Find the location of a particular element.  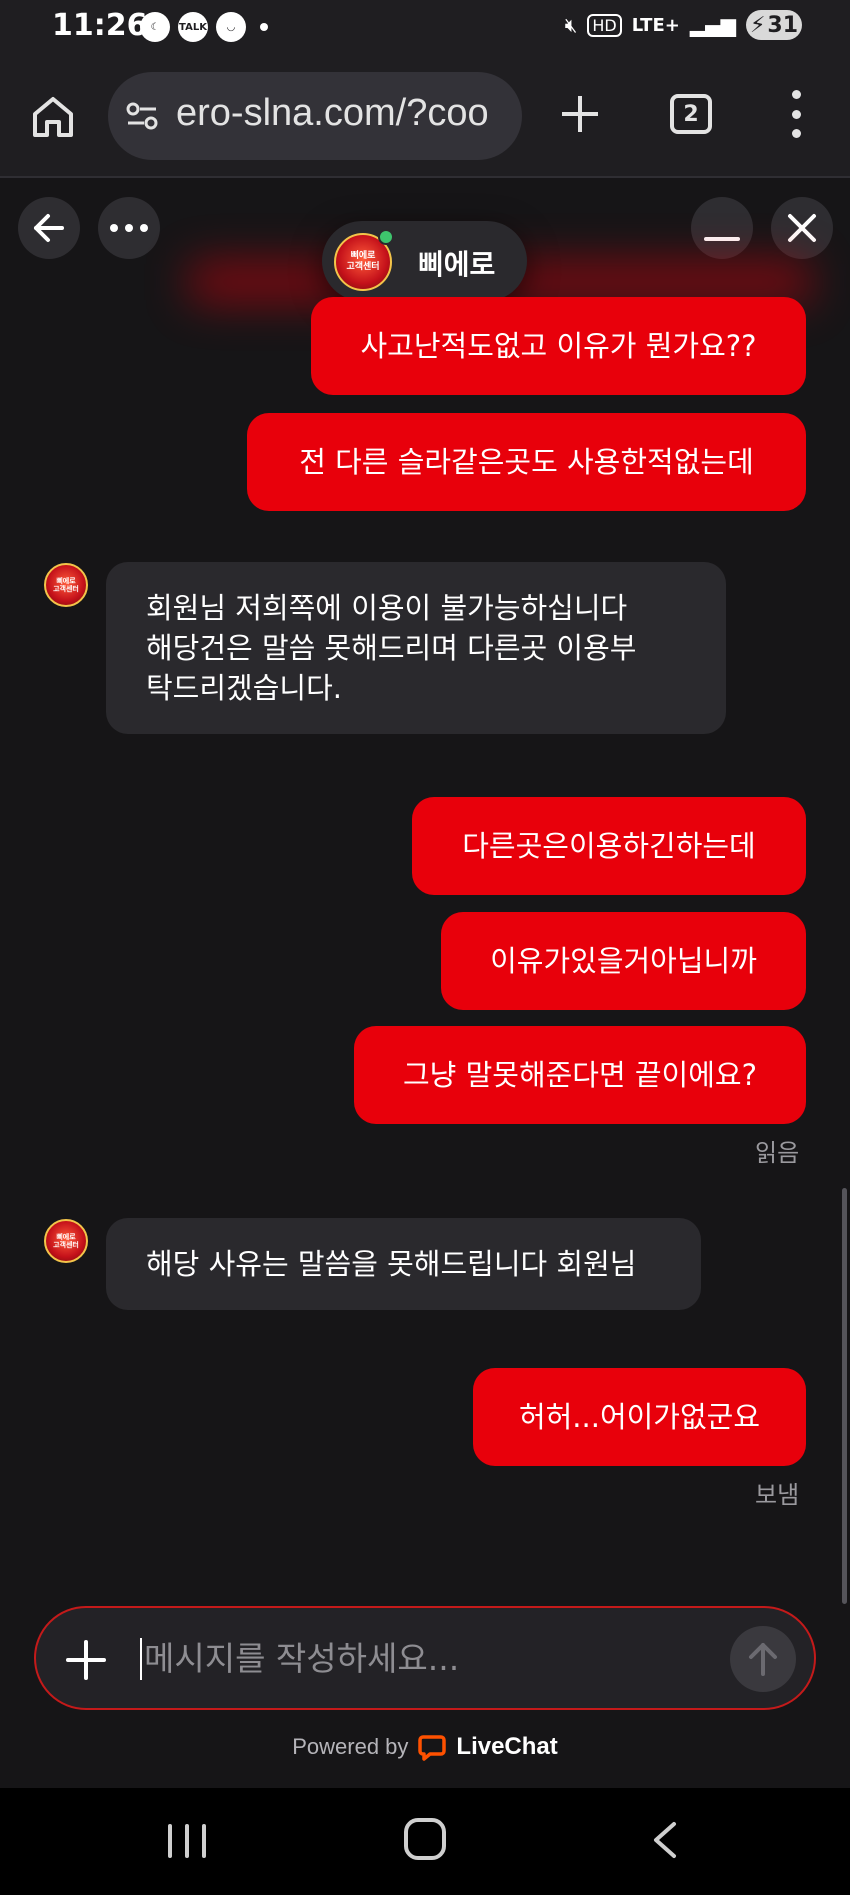

tab-switcher-button: 2 is located at coordinates (691, 114).